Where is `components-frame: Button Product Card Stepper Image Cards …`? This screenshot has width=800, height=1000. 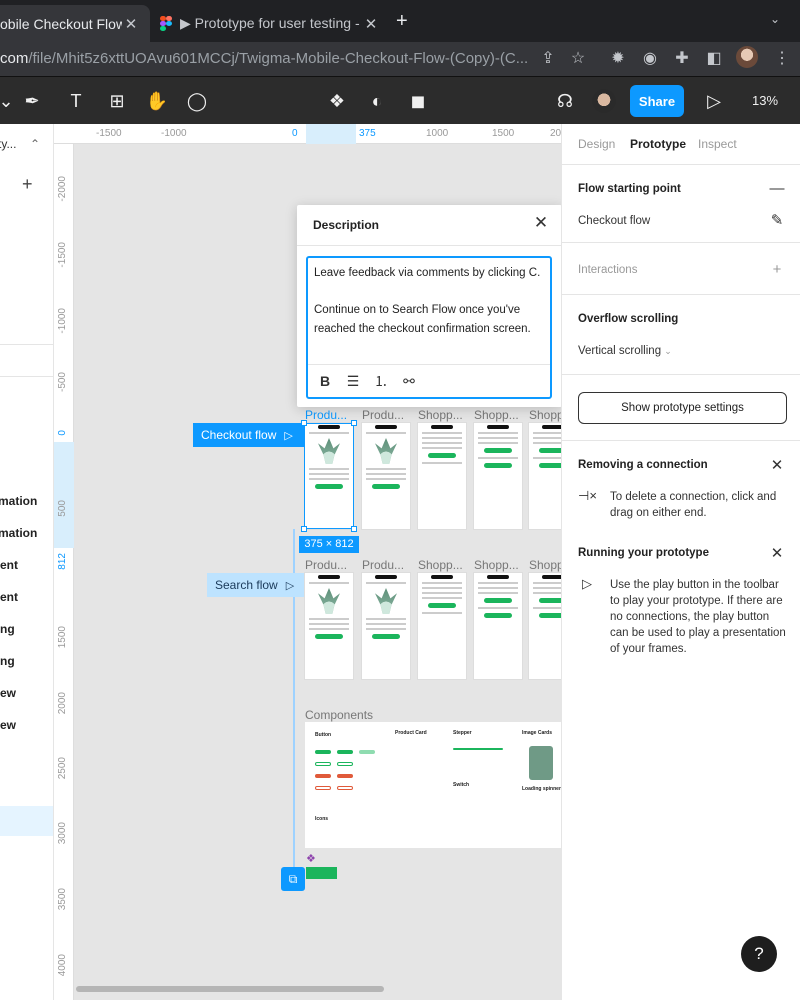
components-frame: Button Product Card Stepper Image Cards … is located at coordinates (433, 785).